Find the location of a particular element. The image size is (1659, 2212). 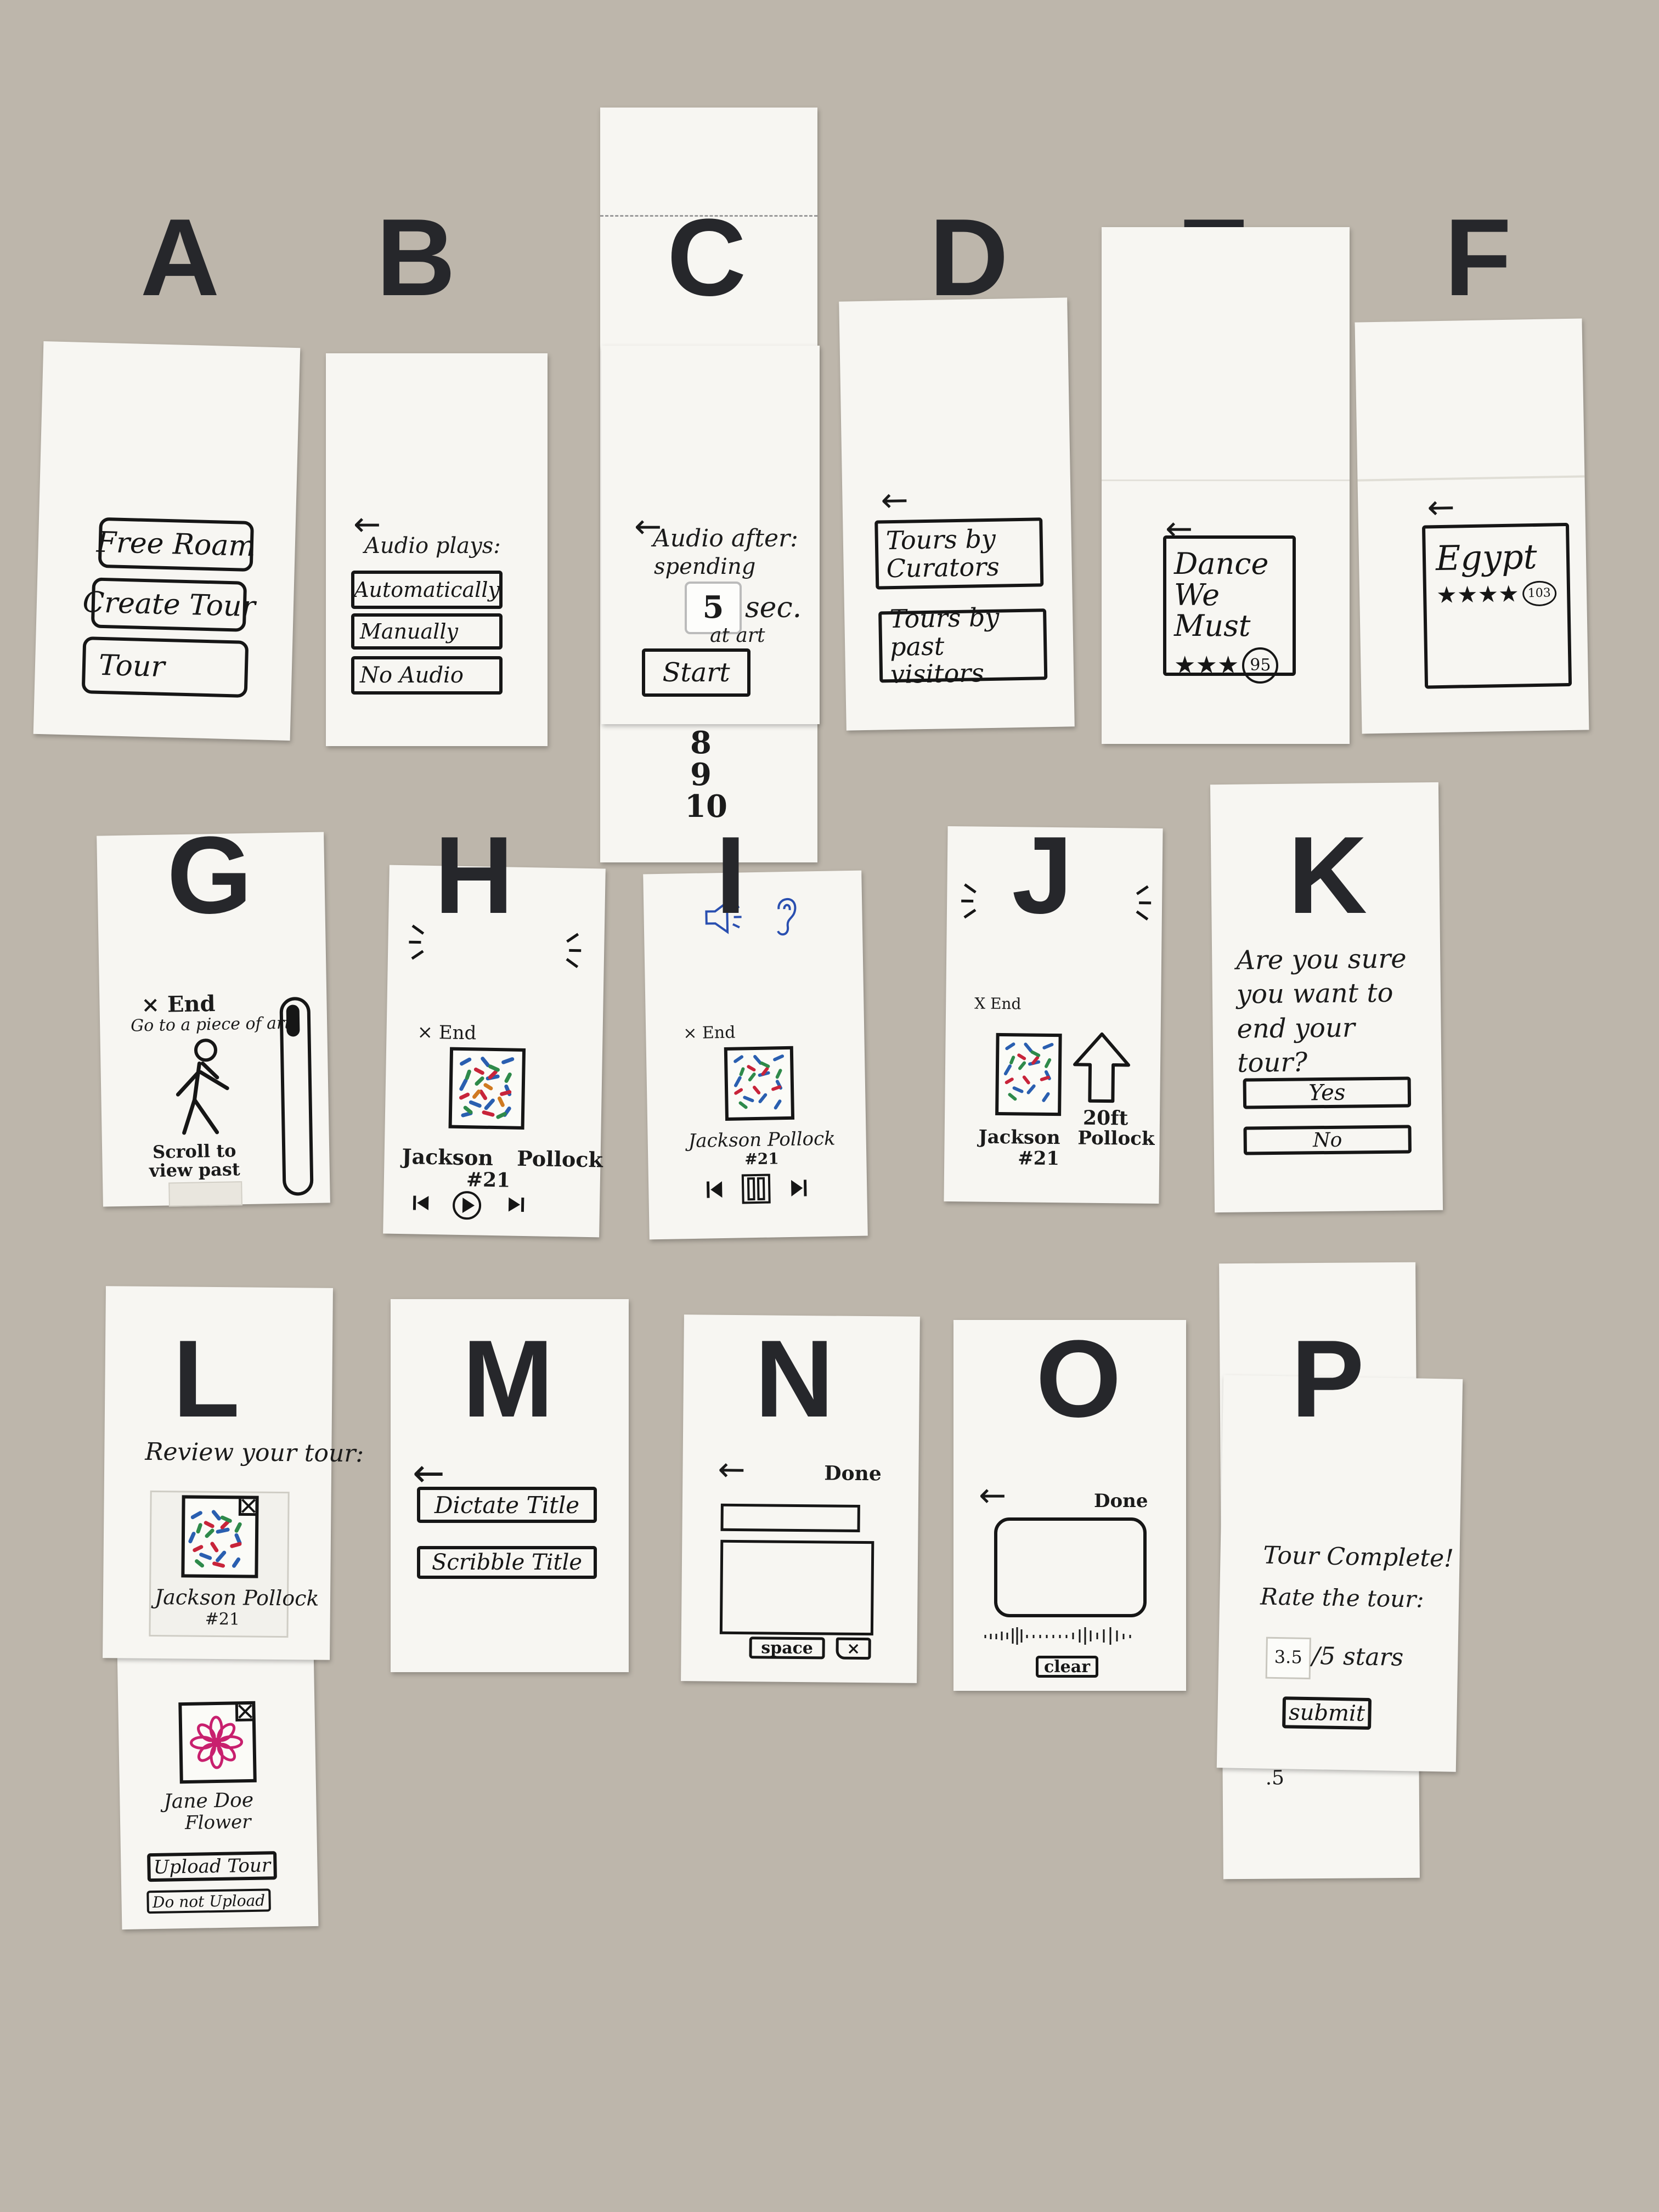

scribble-canvas is located at coordinates (1070, 1567).